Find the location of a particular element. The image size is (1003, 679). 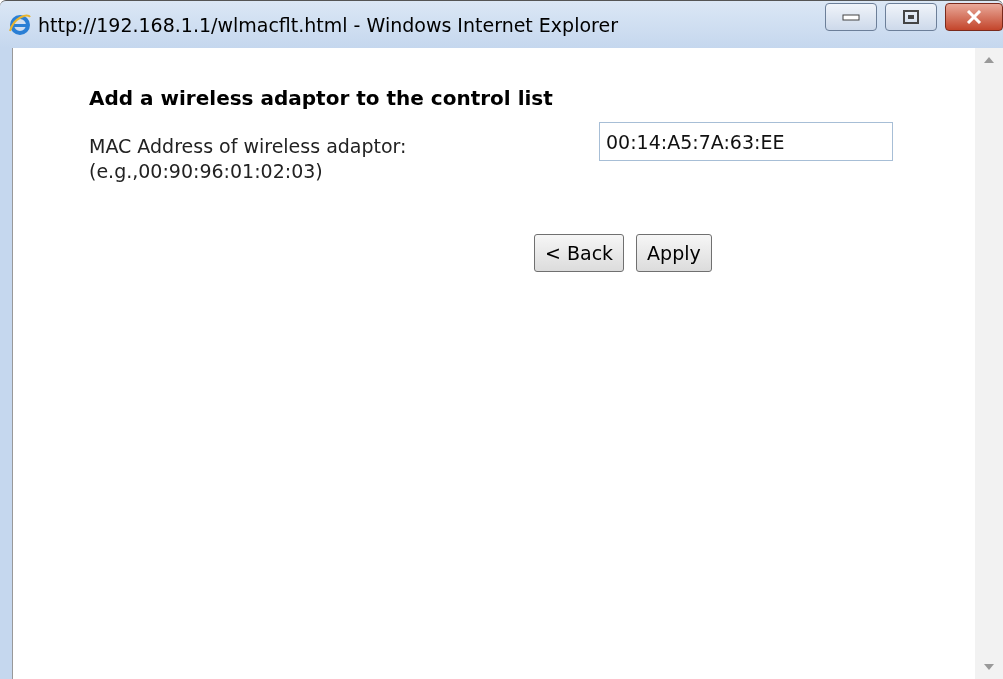

mac-address-label: MAC Address of wireless adaptor: is located at coordinates (248, 146).